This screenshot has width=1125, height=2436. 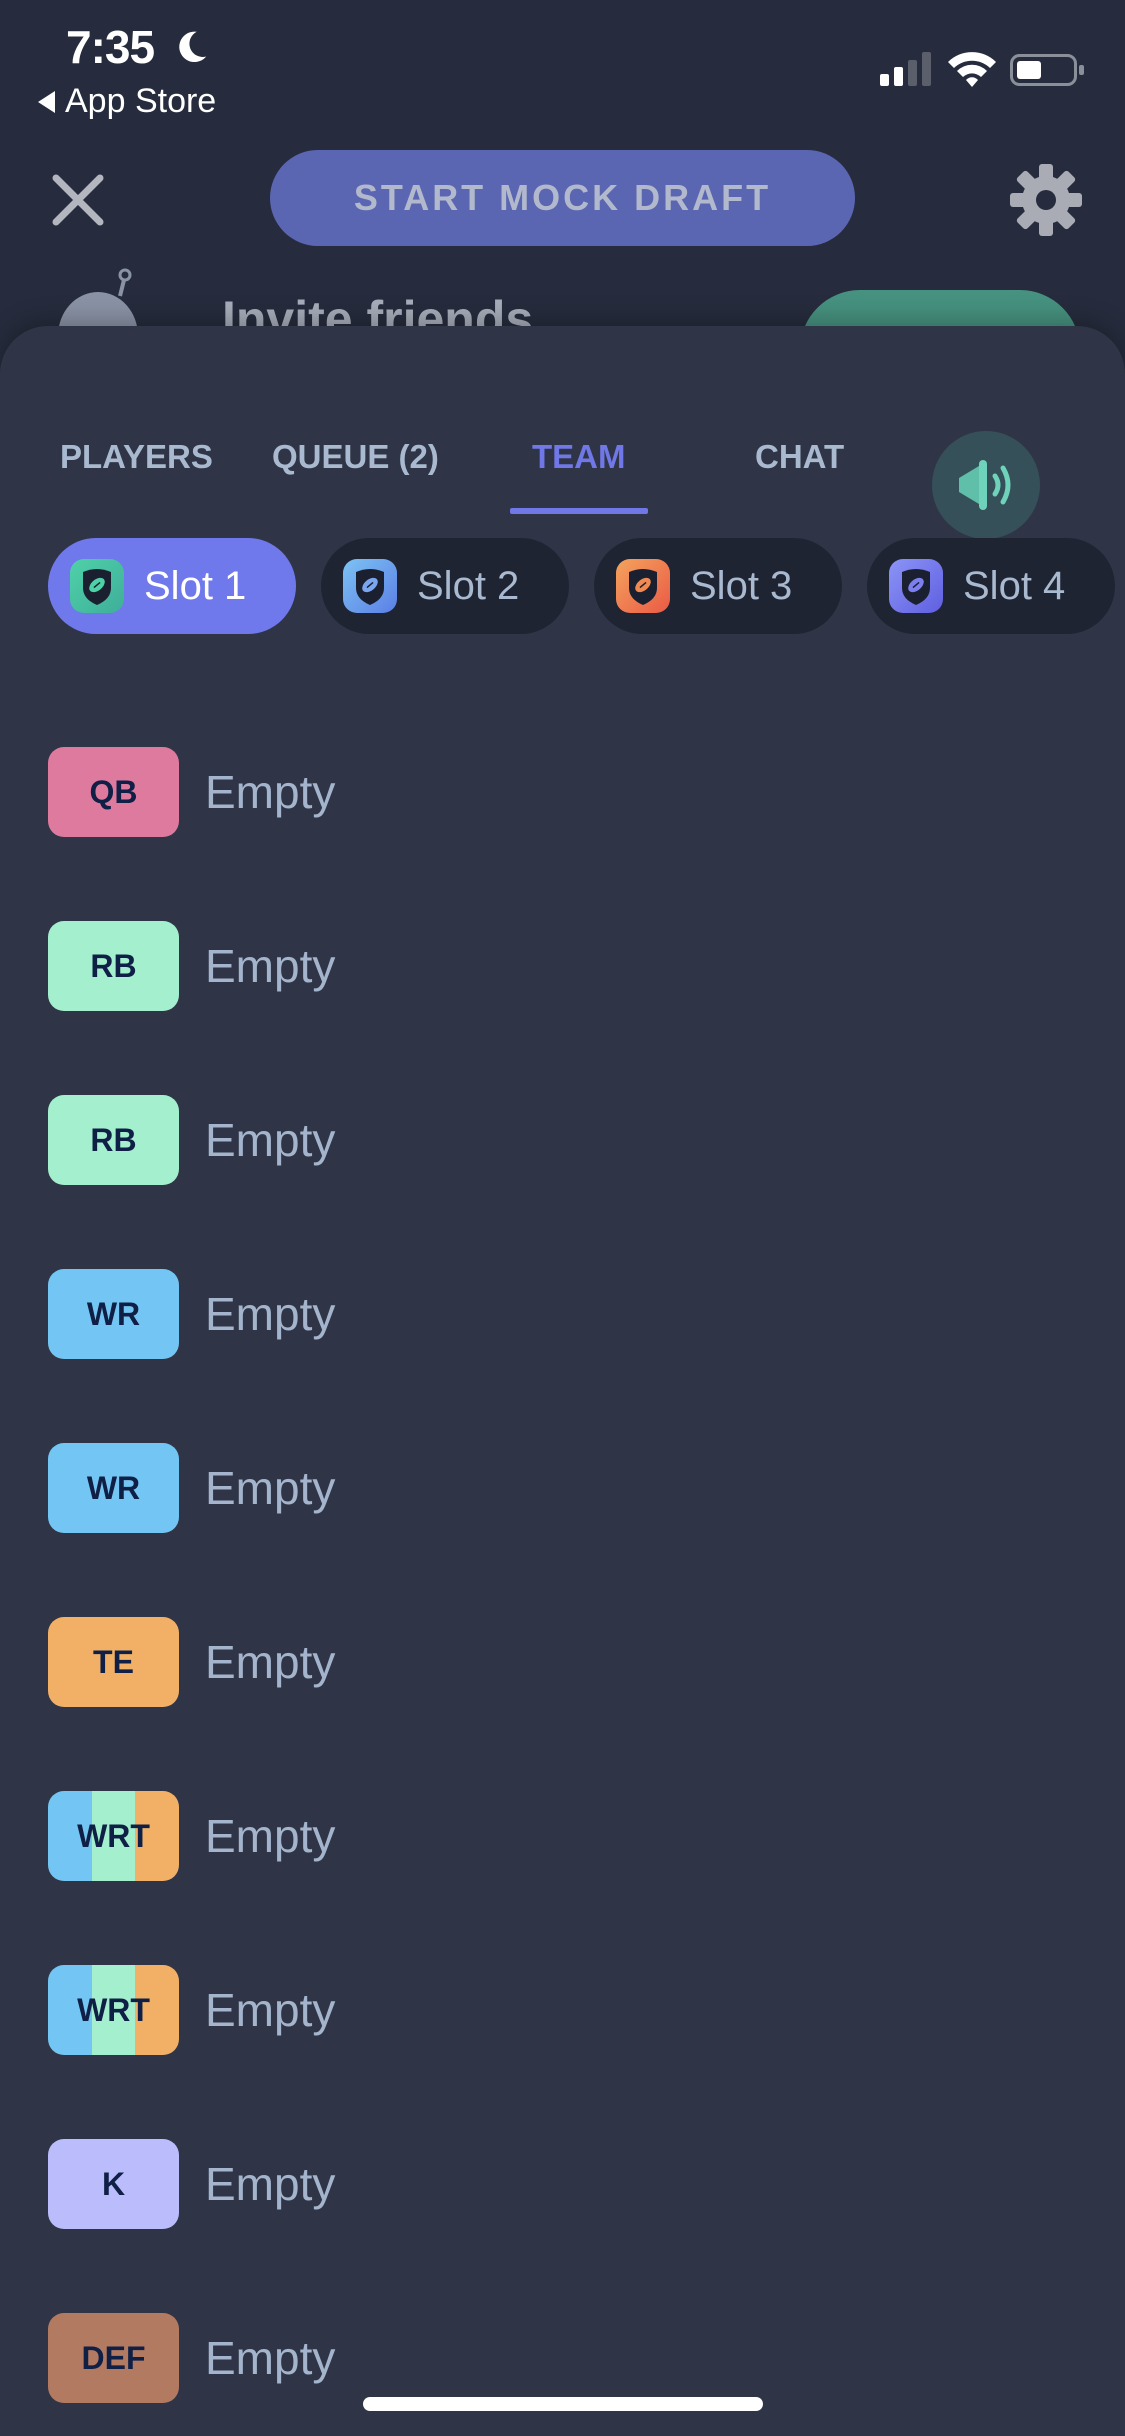 I want to click on gear-icon, so click(x=1046, y=200).